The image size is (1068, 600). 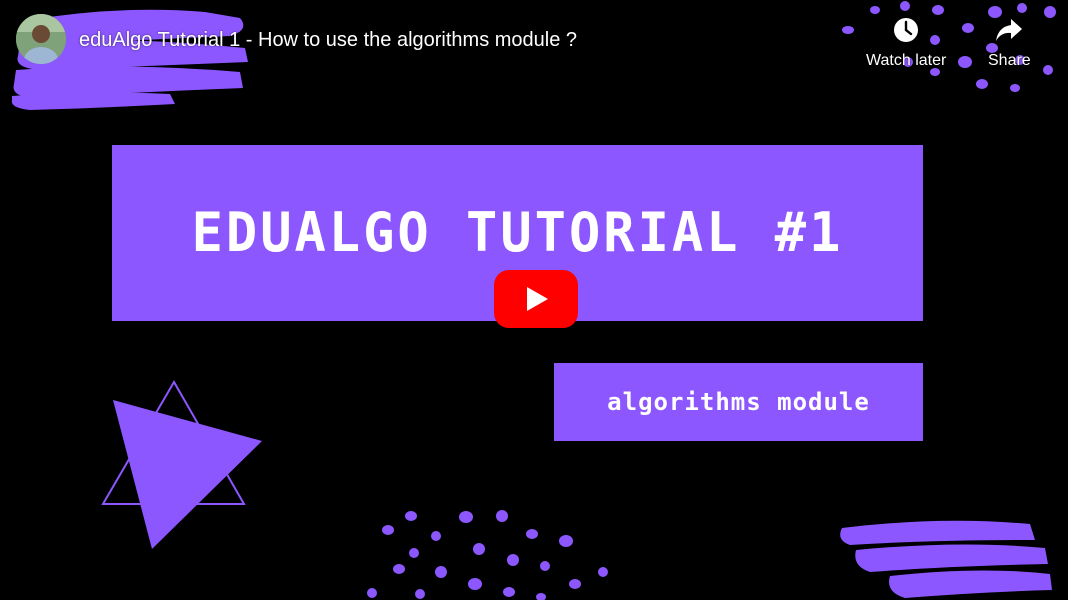 I want to click on clock-icon, so click(x=906, y=30).